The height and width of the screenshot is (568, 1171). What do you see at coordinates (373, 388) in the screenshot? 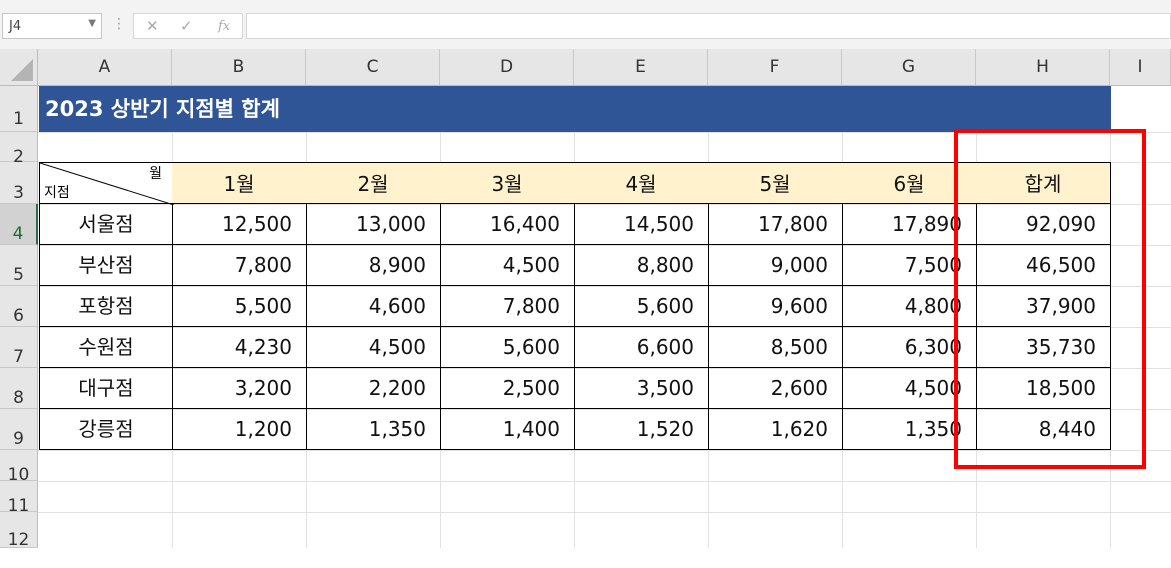
I see `value-cell: 2,200` at bounding box center [373, 388].